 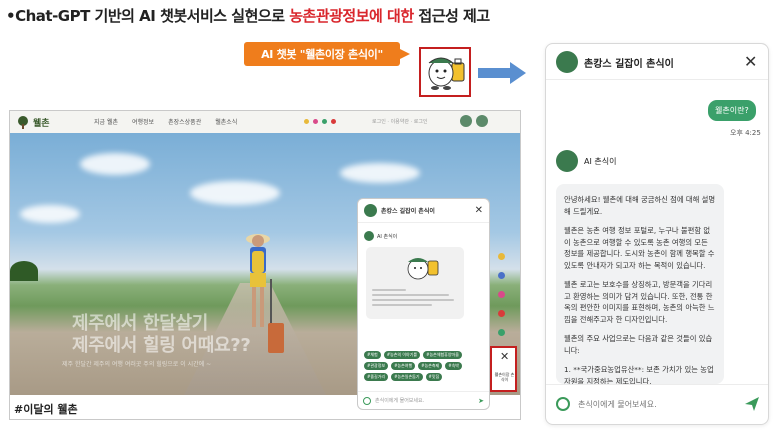 I want to click on traveler-illustration, so click(x=265, y=293).